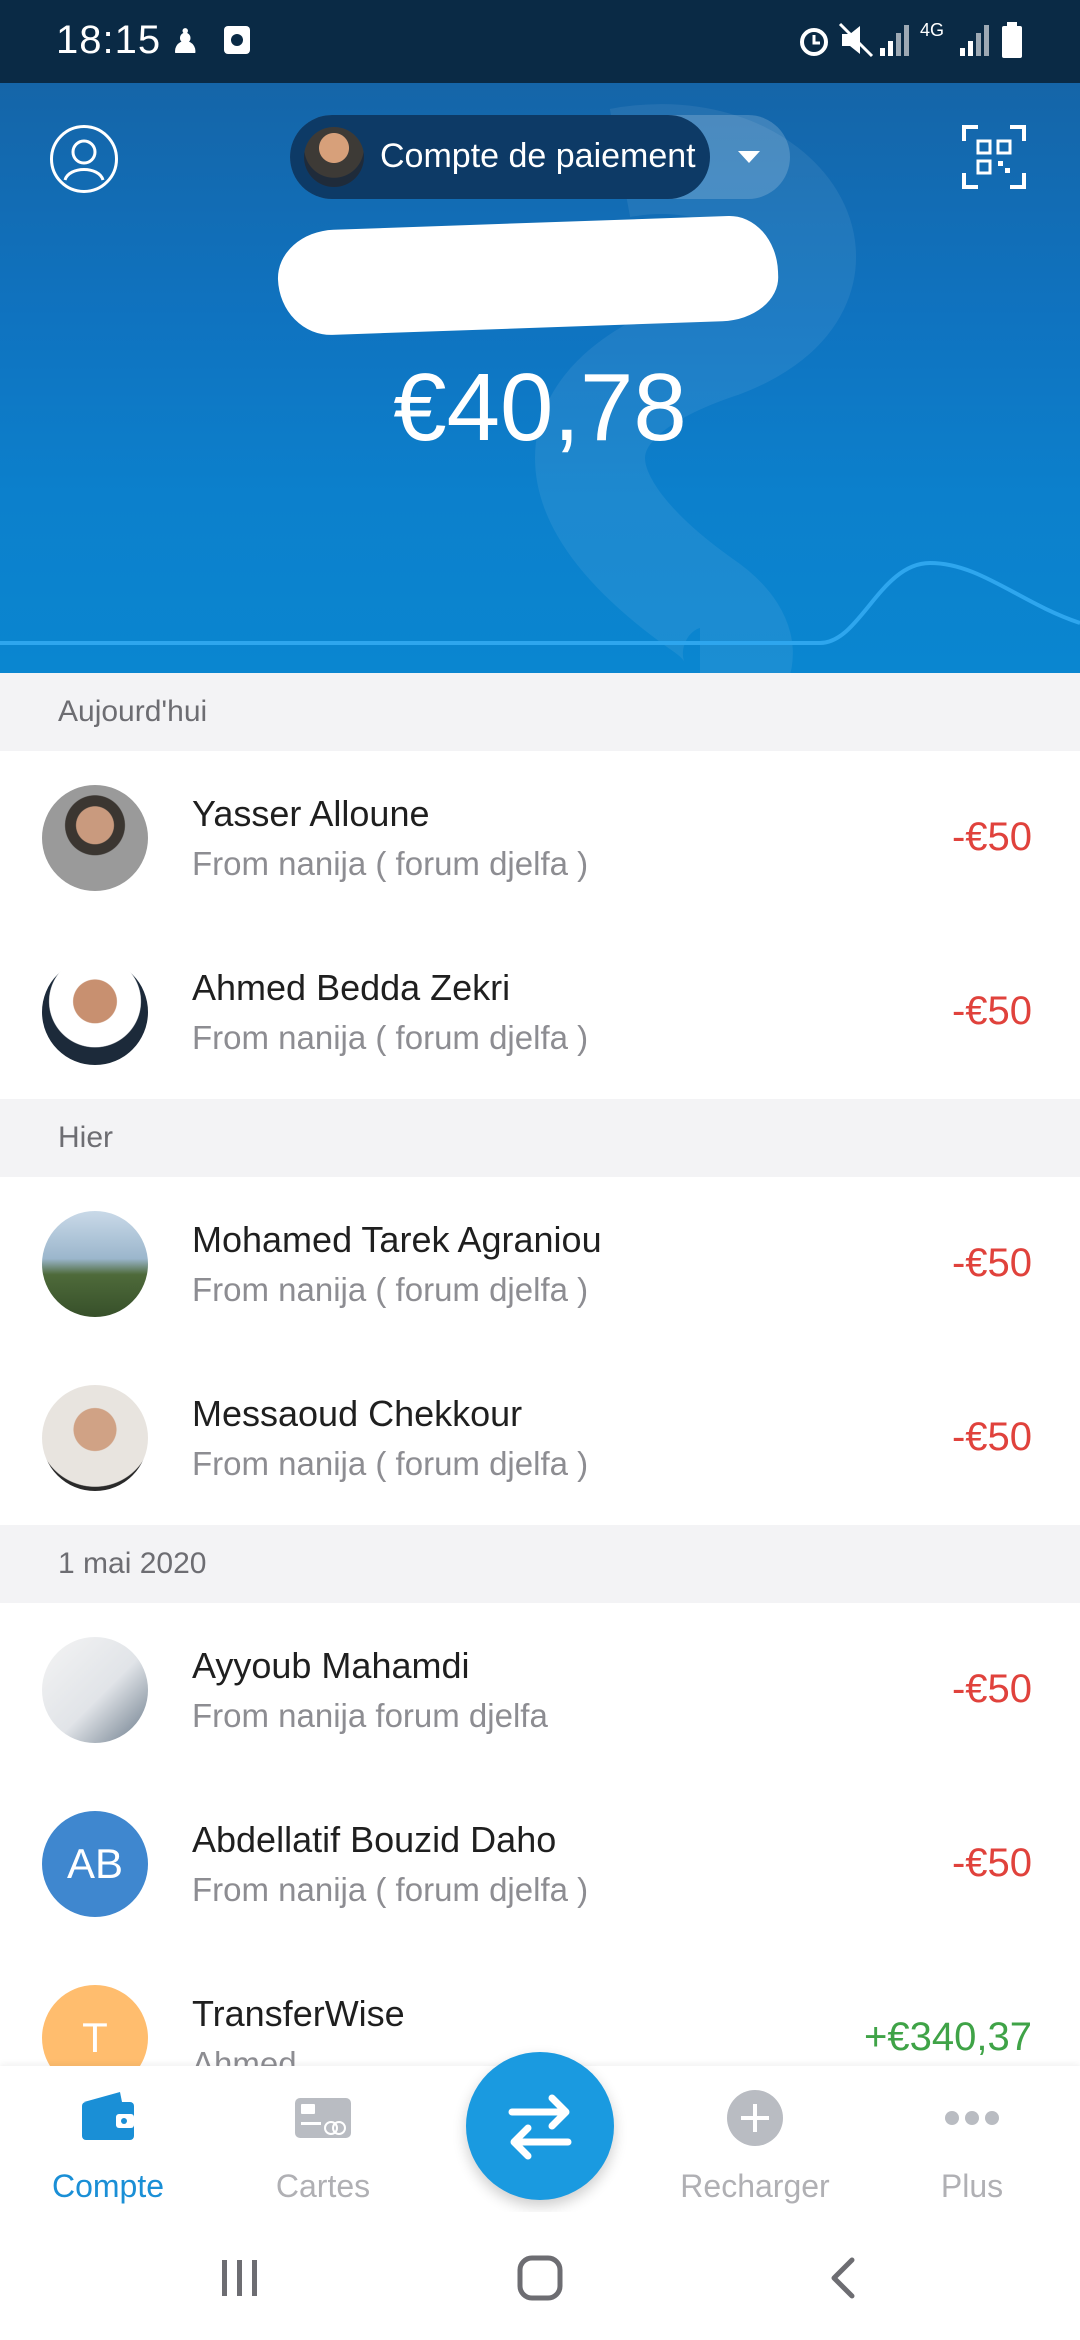  Describe the element at coordinates (972, 2145) in the screenshot. I see `nav-plus: Plus` at that location.